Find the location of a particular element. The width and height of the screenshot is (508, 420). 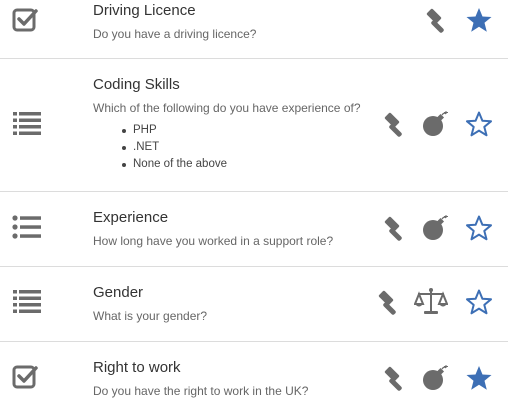

question-title: Experience is located at coordinates (131, 217).